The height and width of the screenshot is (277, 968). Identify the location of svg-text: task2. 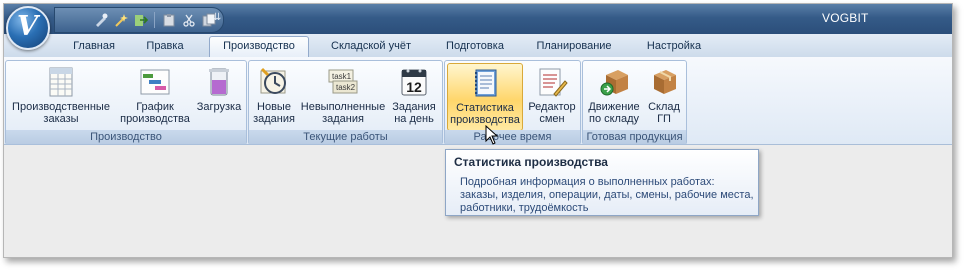
(346, 87).